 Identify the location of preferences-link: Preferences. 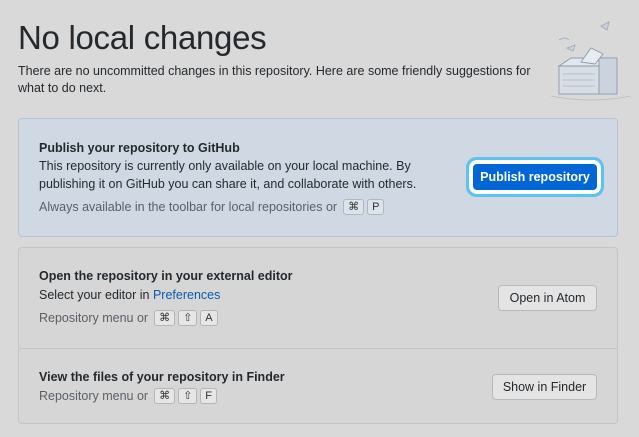
(186, 295).